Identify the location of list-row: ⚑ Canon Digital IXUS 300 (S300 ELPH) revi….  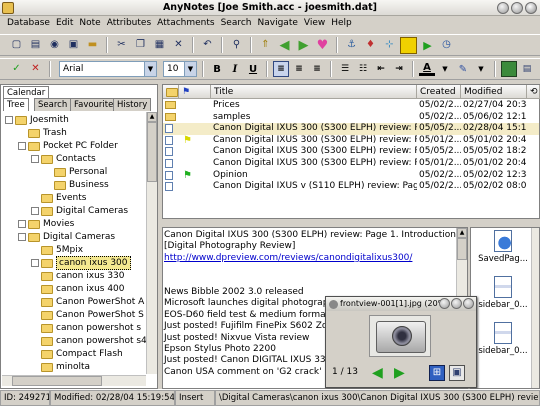
(351, 141).